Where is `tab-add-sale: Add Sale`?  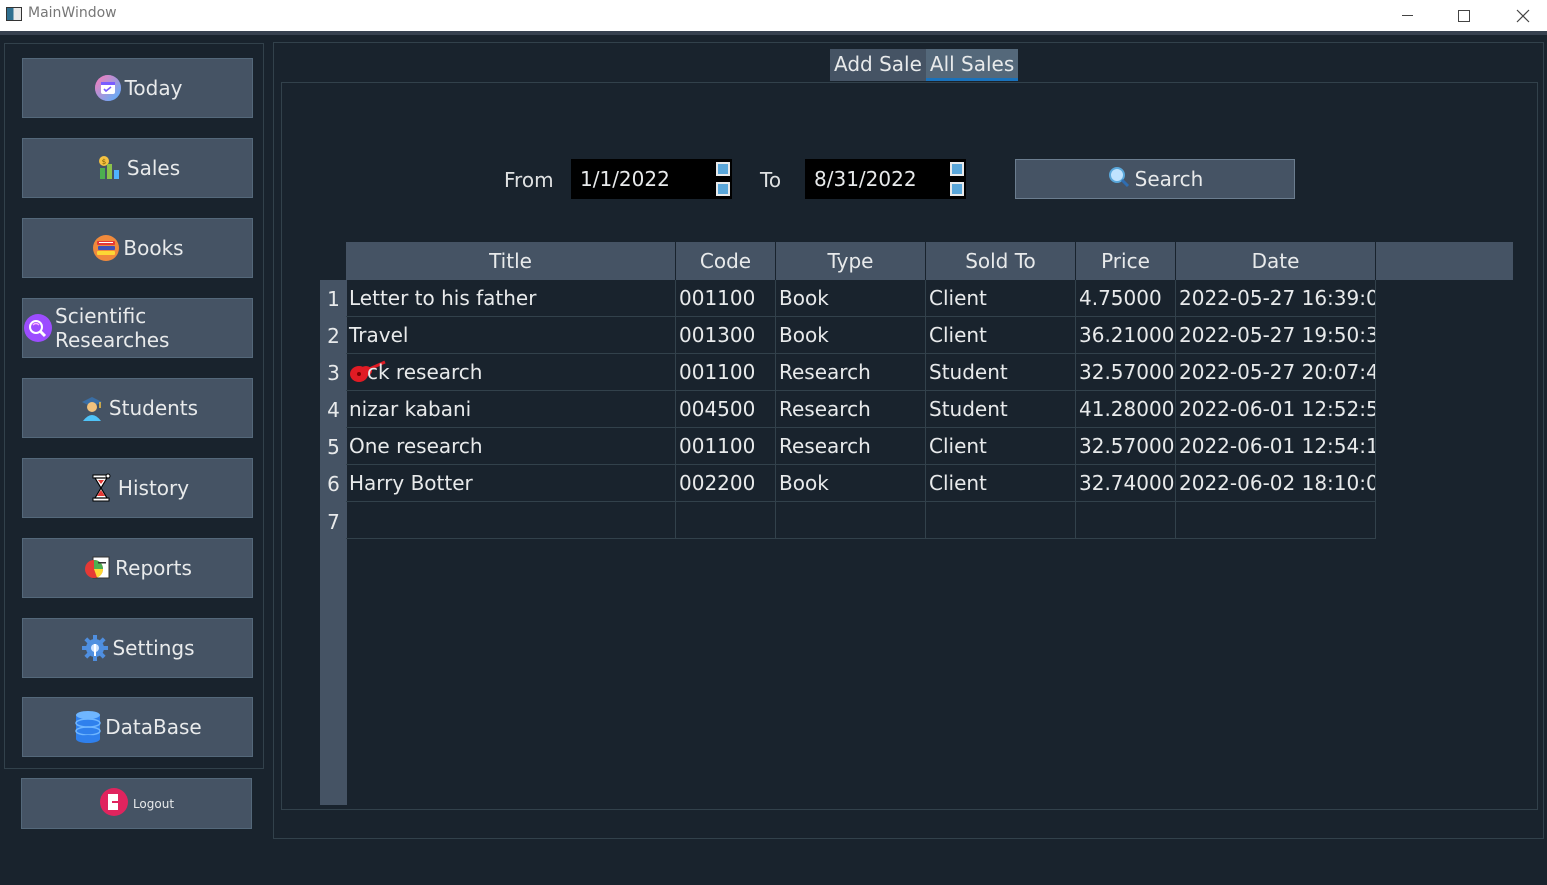
tab-add-sale: Add Sale is located at coordinates (878, 65).